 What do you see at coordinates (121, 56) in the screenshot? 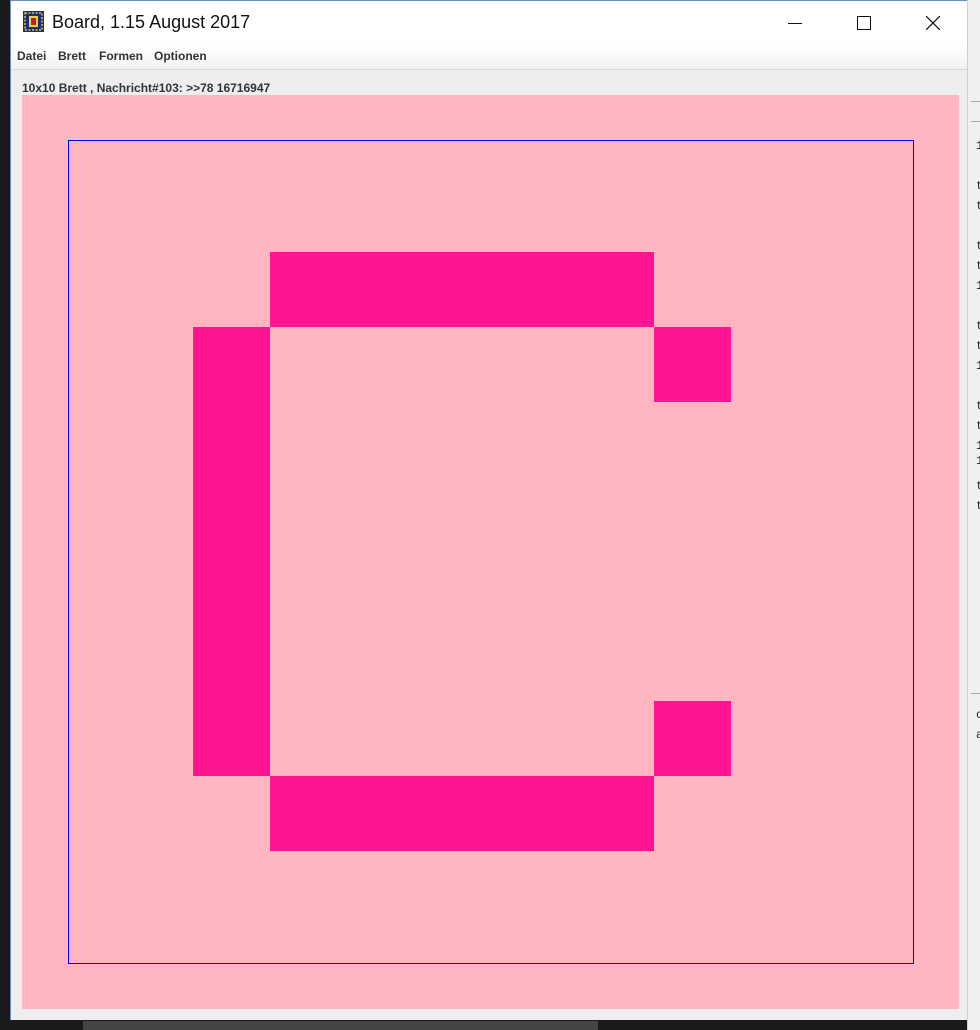
I see `menu-formen: Formen` at bounding box center [121, 56].